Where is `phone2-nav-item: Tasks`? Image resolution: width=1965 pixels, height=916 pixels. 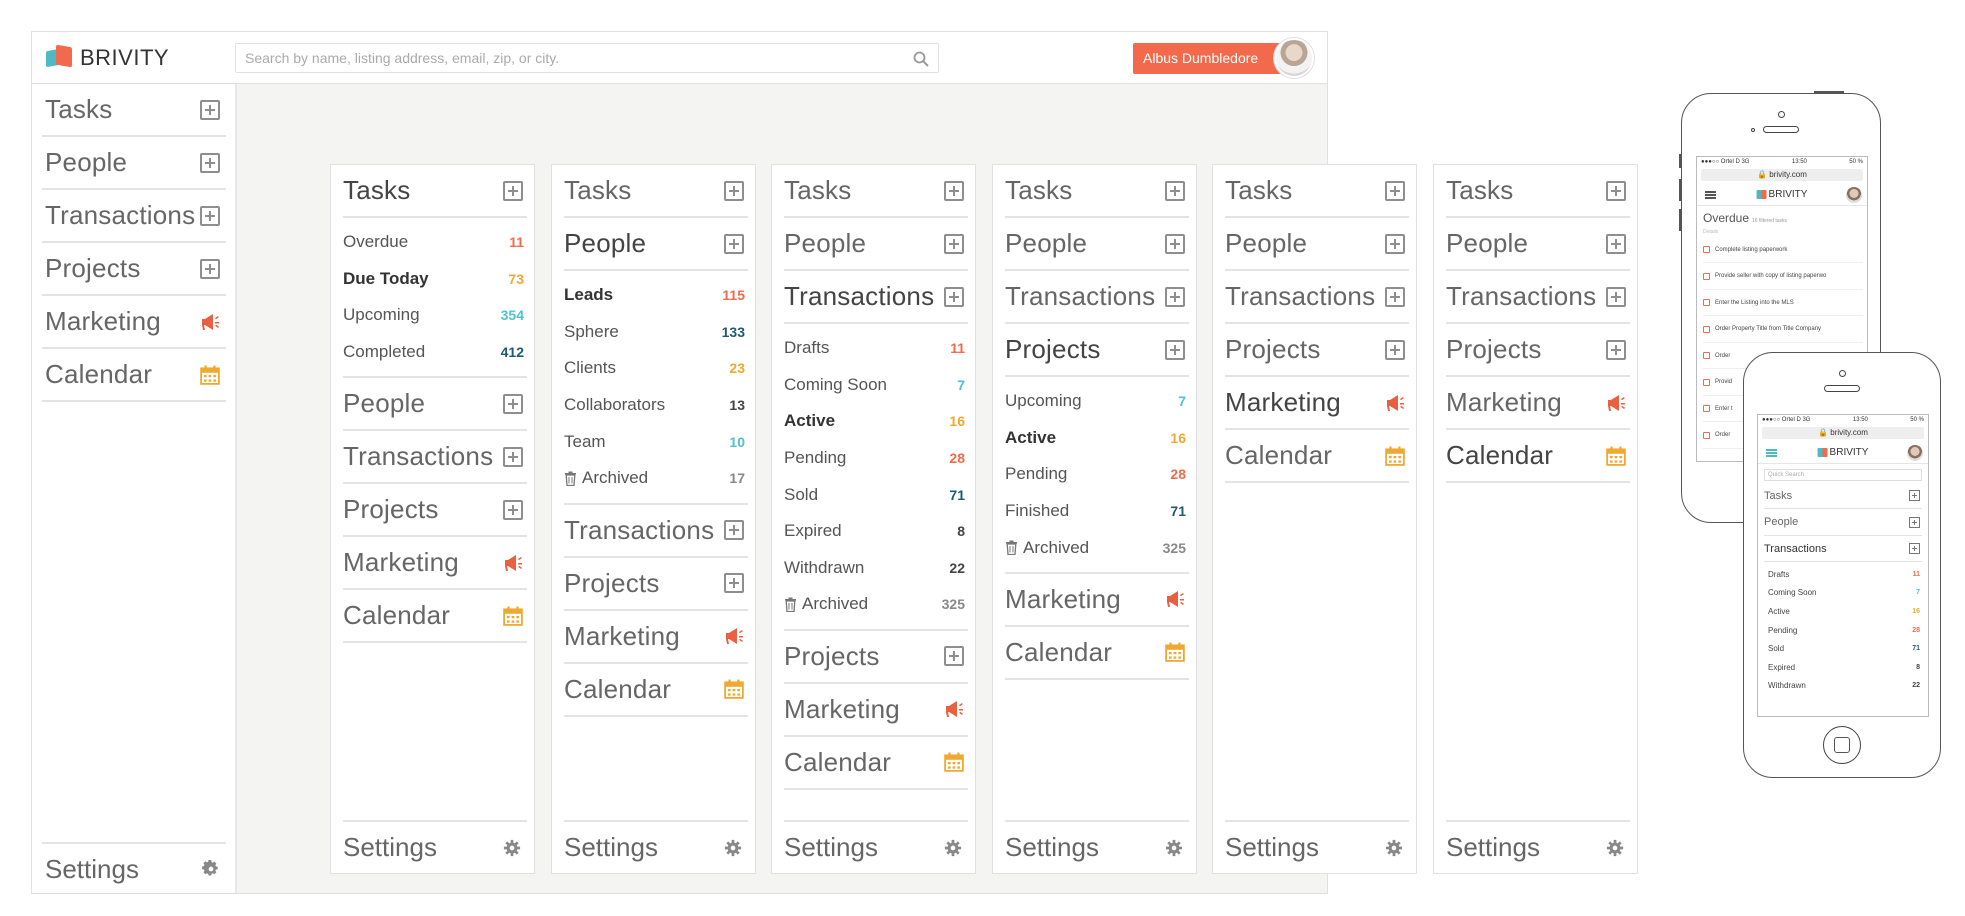 phone2-nav-item: Tasks is located at coordinates (1843, 496).